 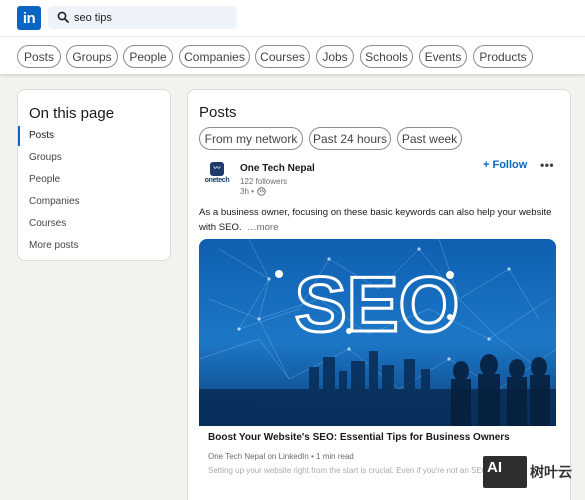 I want to click on article-source: One Tech Nepal on LinkedIn • 1 min read, so click(x=281, y=456).